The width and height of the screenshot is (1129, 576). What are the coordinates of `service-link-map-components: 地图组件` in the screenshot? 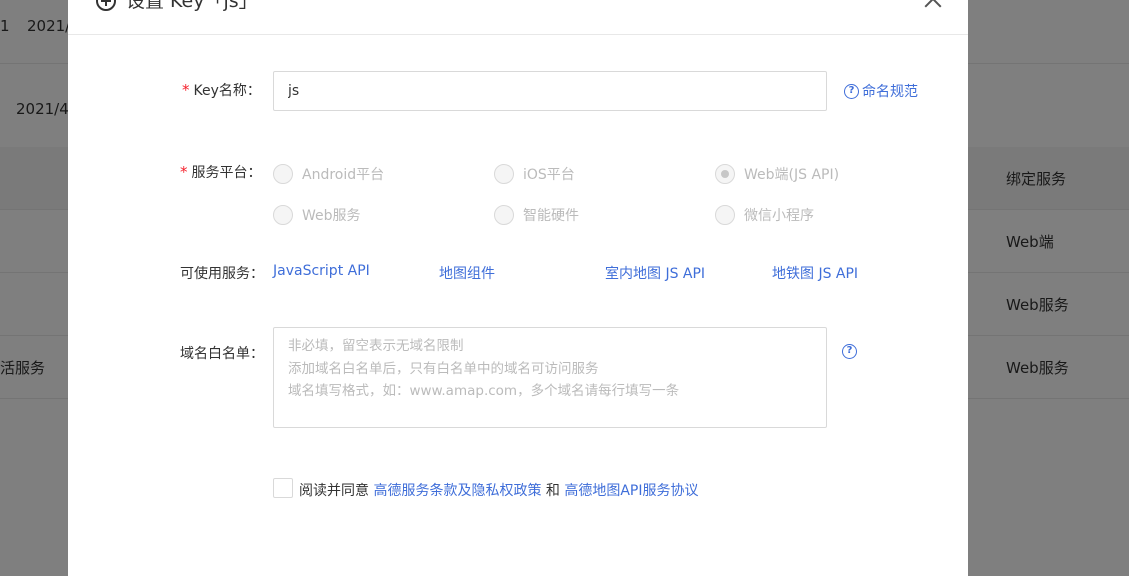 It's located at (467, 273).